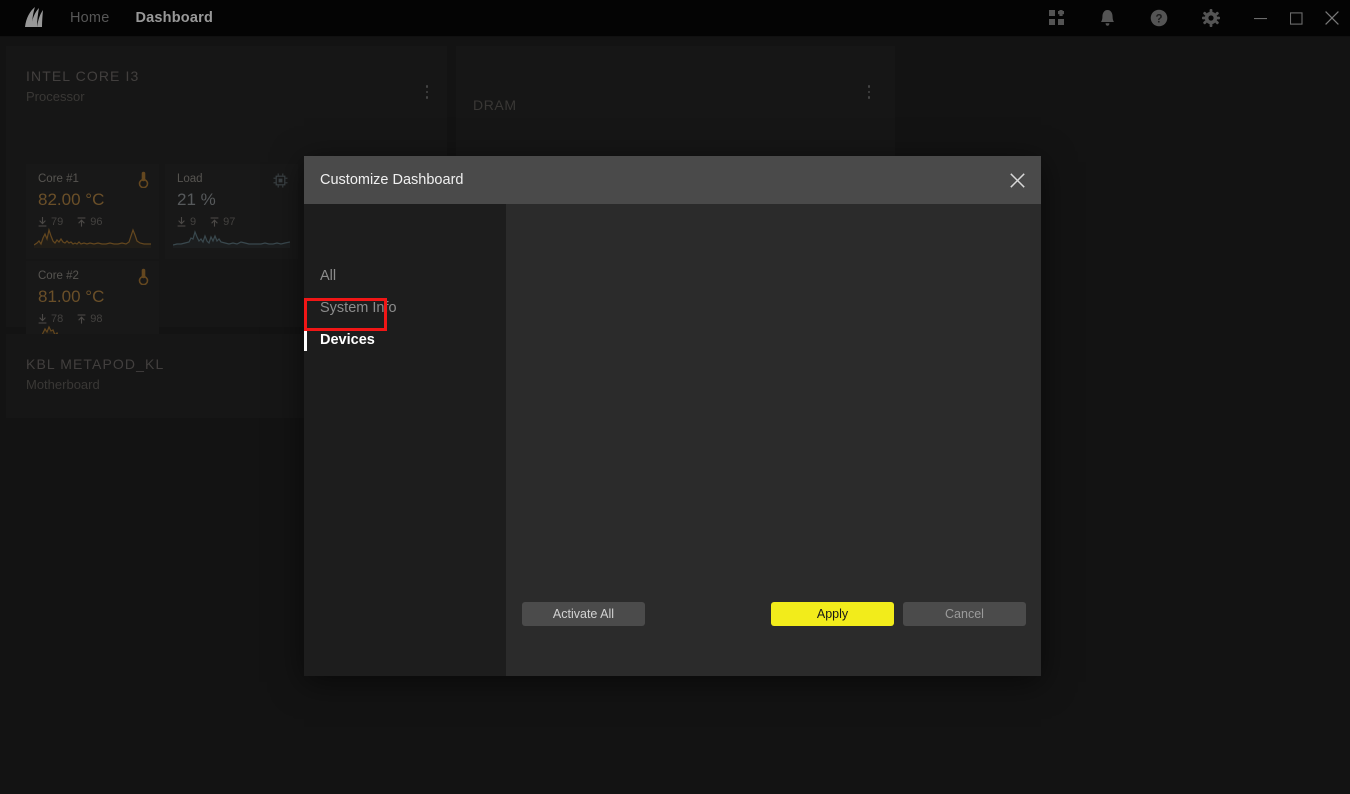 The height and width of the screenshot is (794, 1350). Describe the element at coordinates (672, 180) in the screenshot. I see `dialog-header: Customize Dashboard` at that location.